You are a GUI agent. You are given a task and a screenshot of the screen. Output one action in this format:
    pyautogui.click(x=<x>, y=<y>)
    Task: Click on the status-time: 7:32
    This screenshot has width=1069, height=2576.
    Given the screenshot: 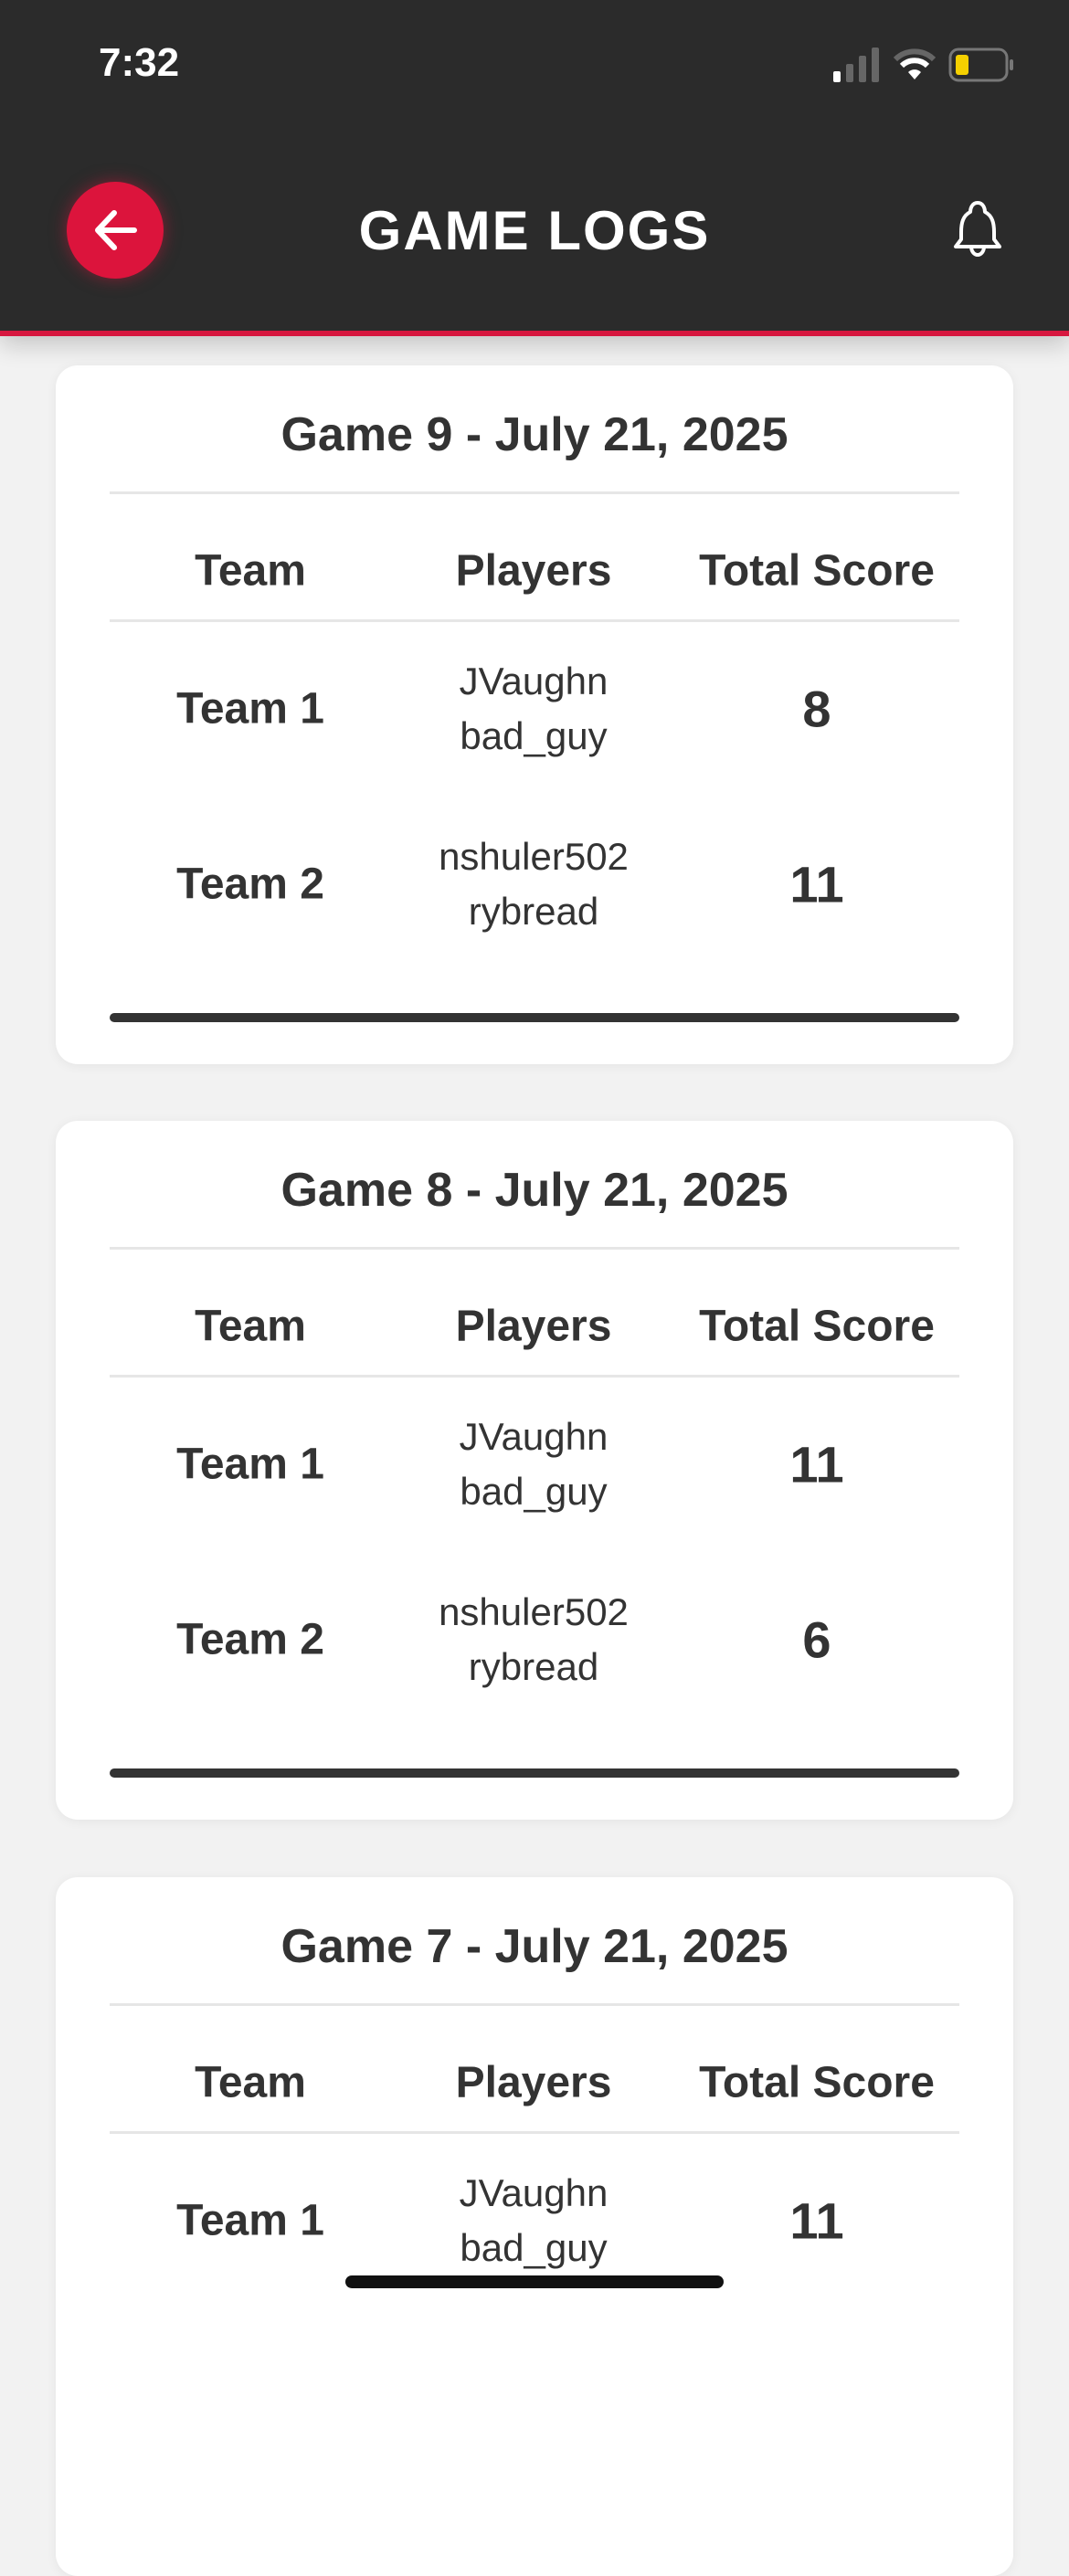 What is the action you would take?
    pyautogui.click(x=139, y=62)
    